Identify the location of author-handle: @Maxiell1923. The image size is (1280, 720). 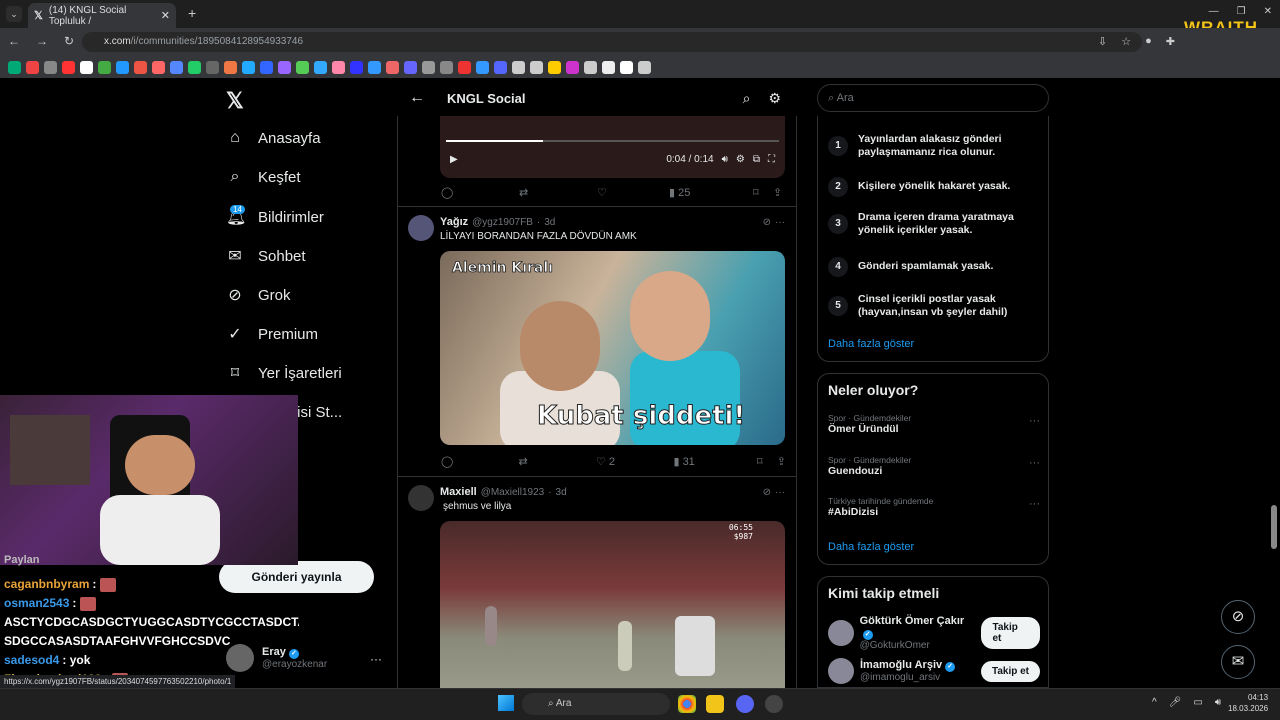
(513, 492).